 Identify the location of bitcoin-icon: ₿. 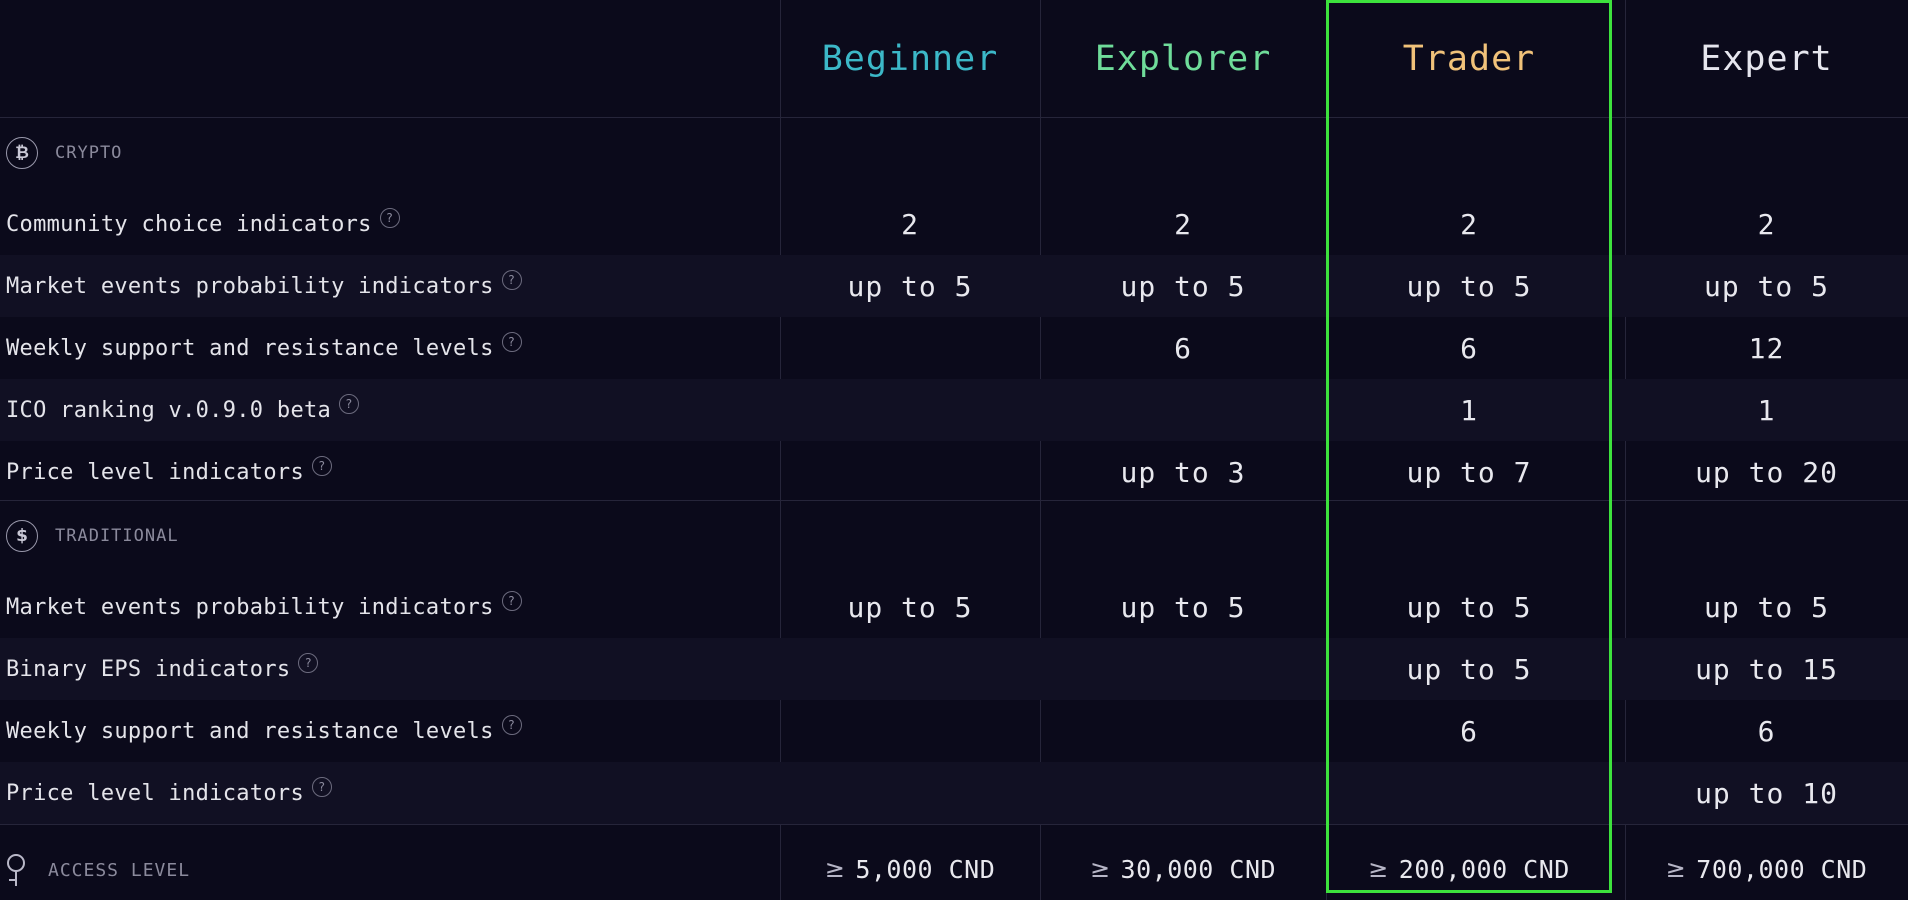
(22, 153).